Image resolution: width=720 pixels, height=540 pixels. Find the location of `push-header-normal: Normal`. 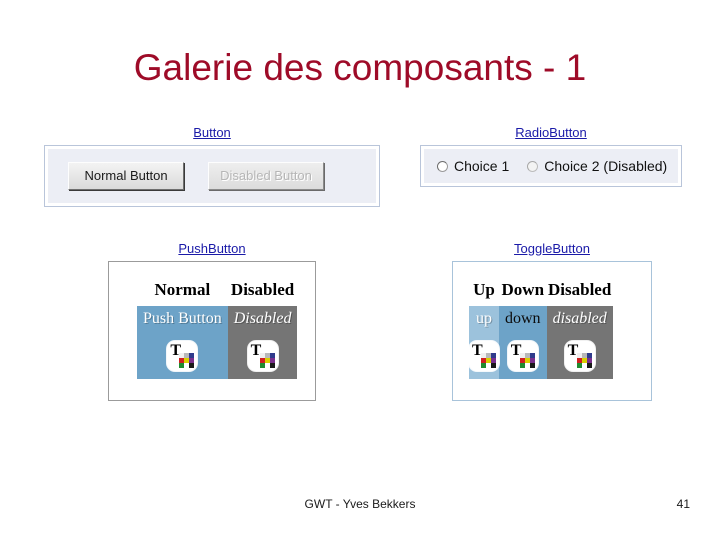

push-header-normal: Normal is located at coordinates (182, 289).